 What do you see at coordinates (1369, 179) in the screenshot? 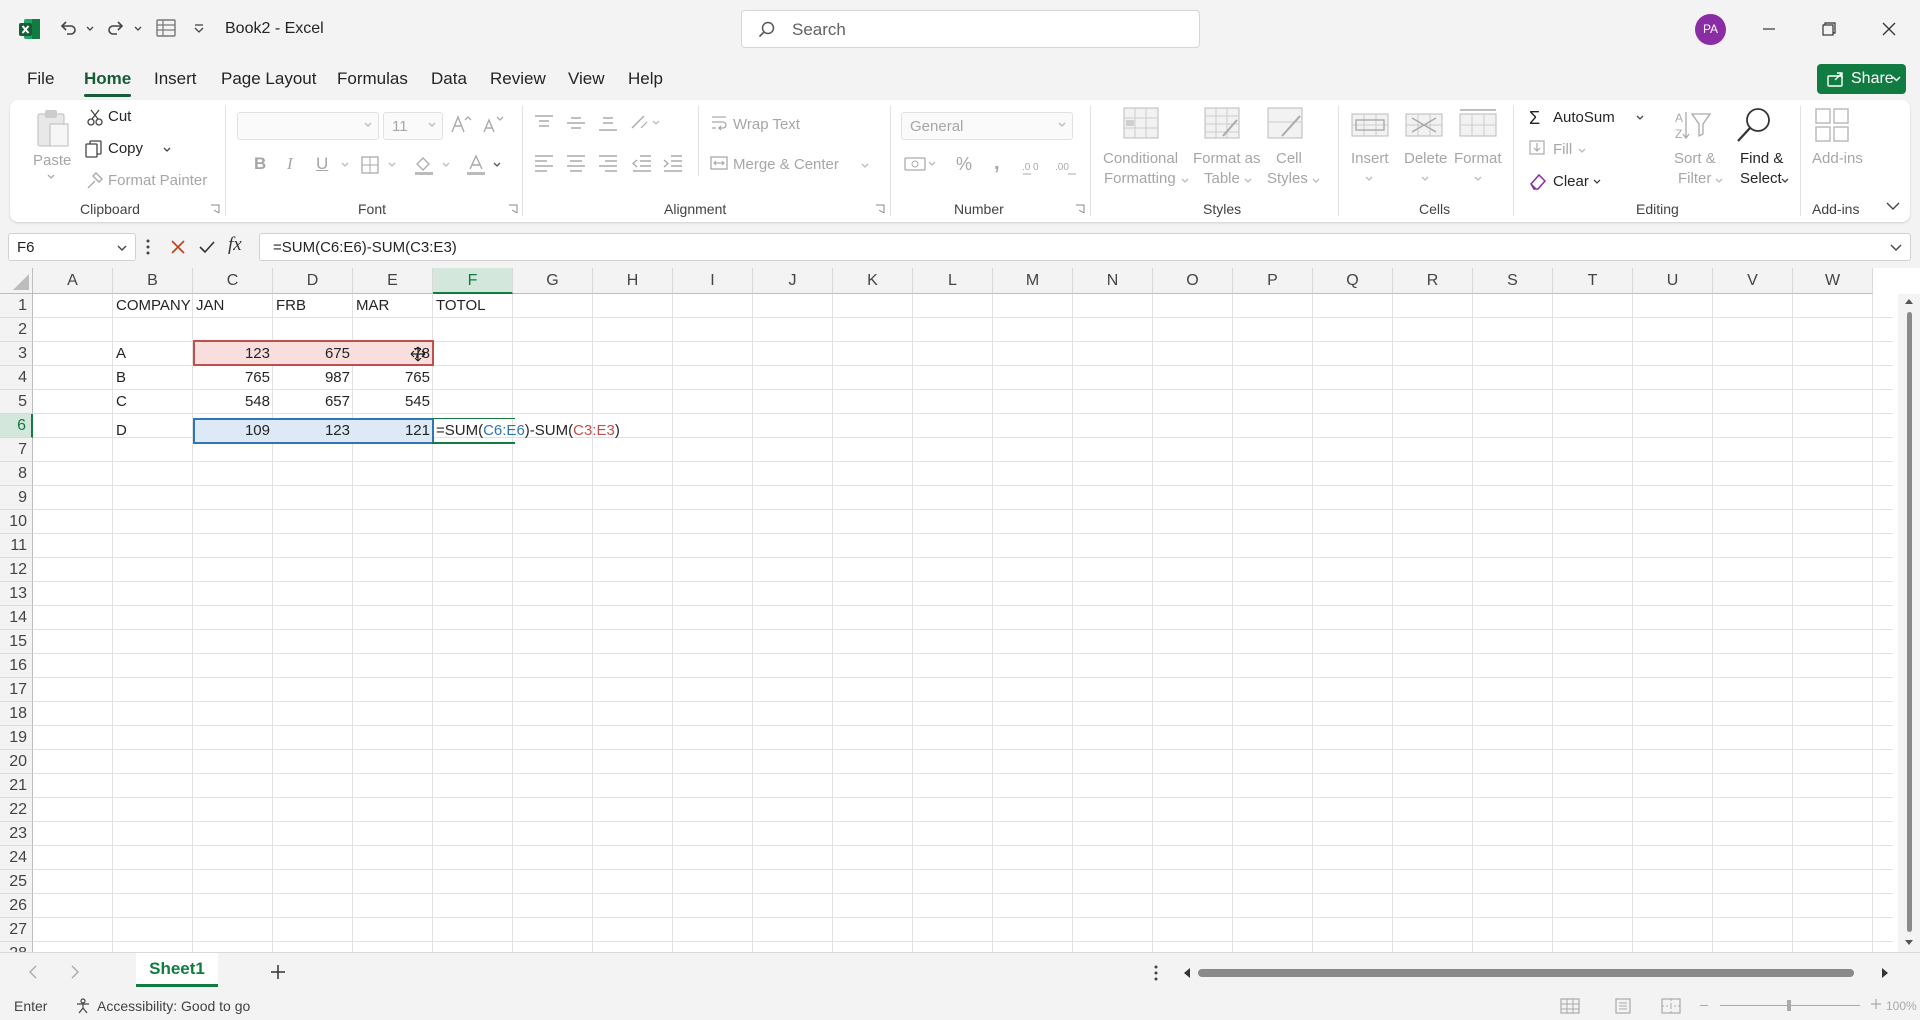
I see `insert-cells-chevron-down-icon` at bounding box center [1369, 179].